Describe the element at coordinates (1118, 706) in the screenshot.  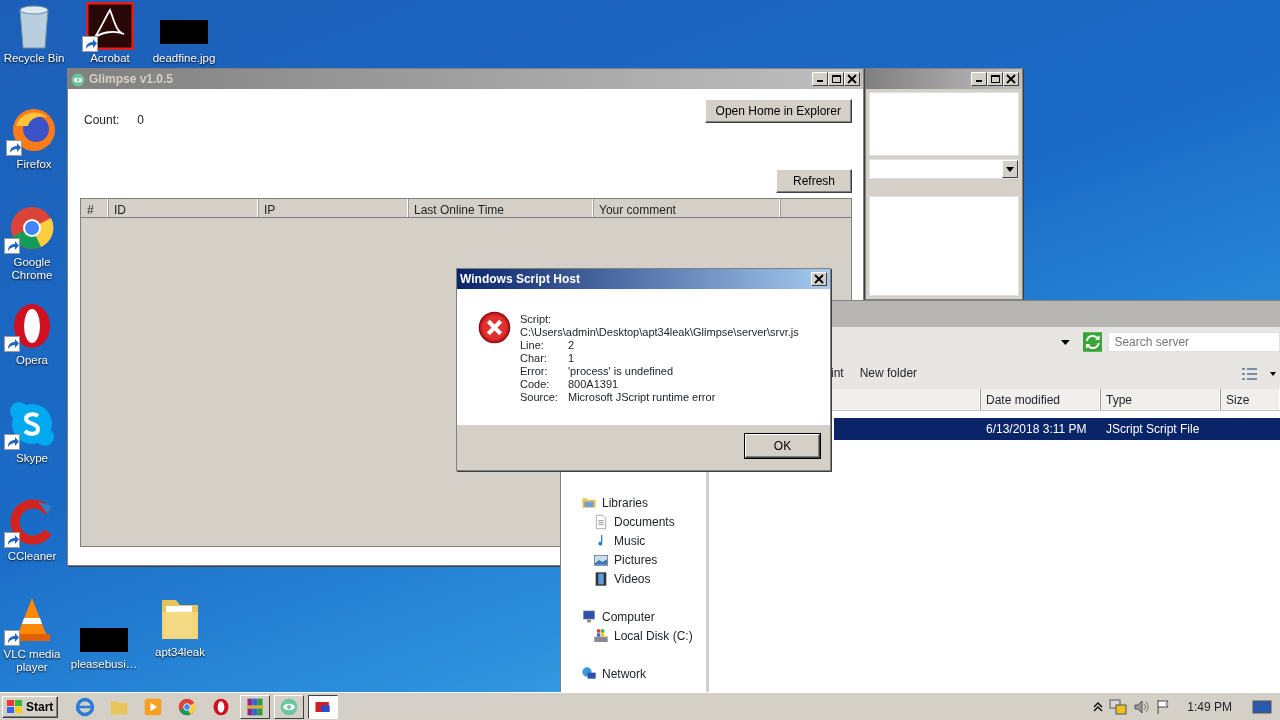
I see `network-icon` at that location.